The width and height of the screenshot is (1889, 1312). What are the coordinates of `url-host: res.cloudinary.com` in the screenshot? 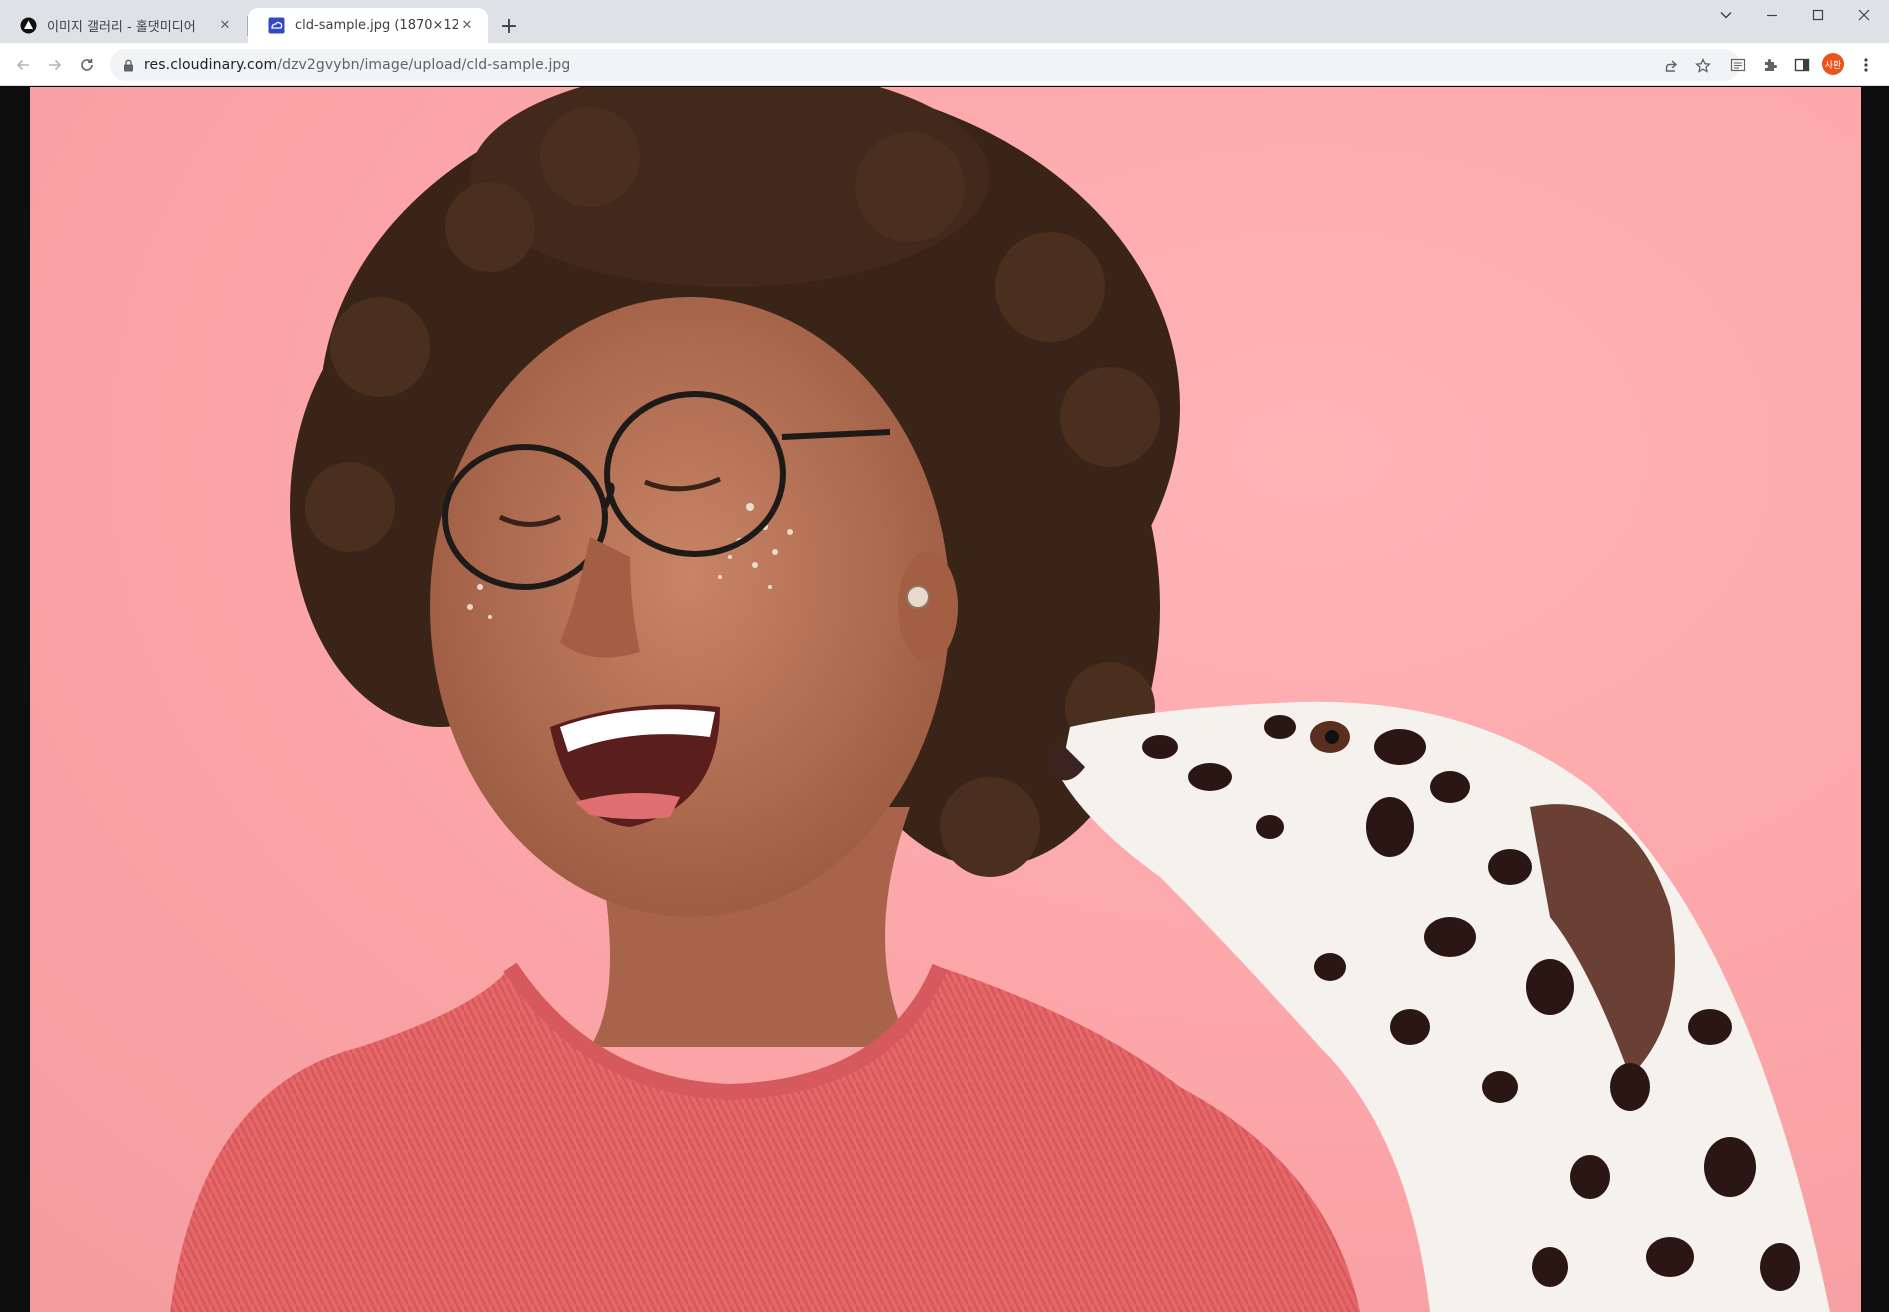 It's located at (211, 65).